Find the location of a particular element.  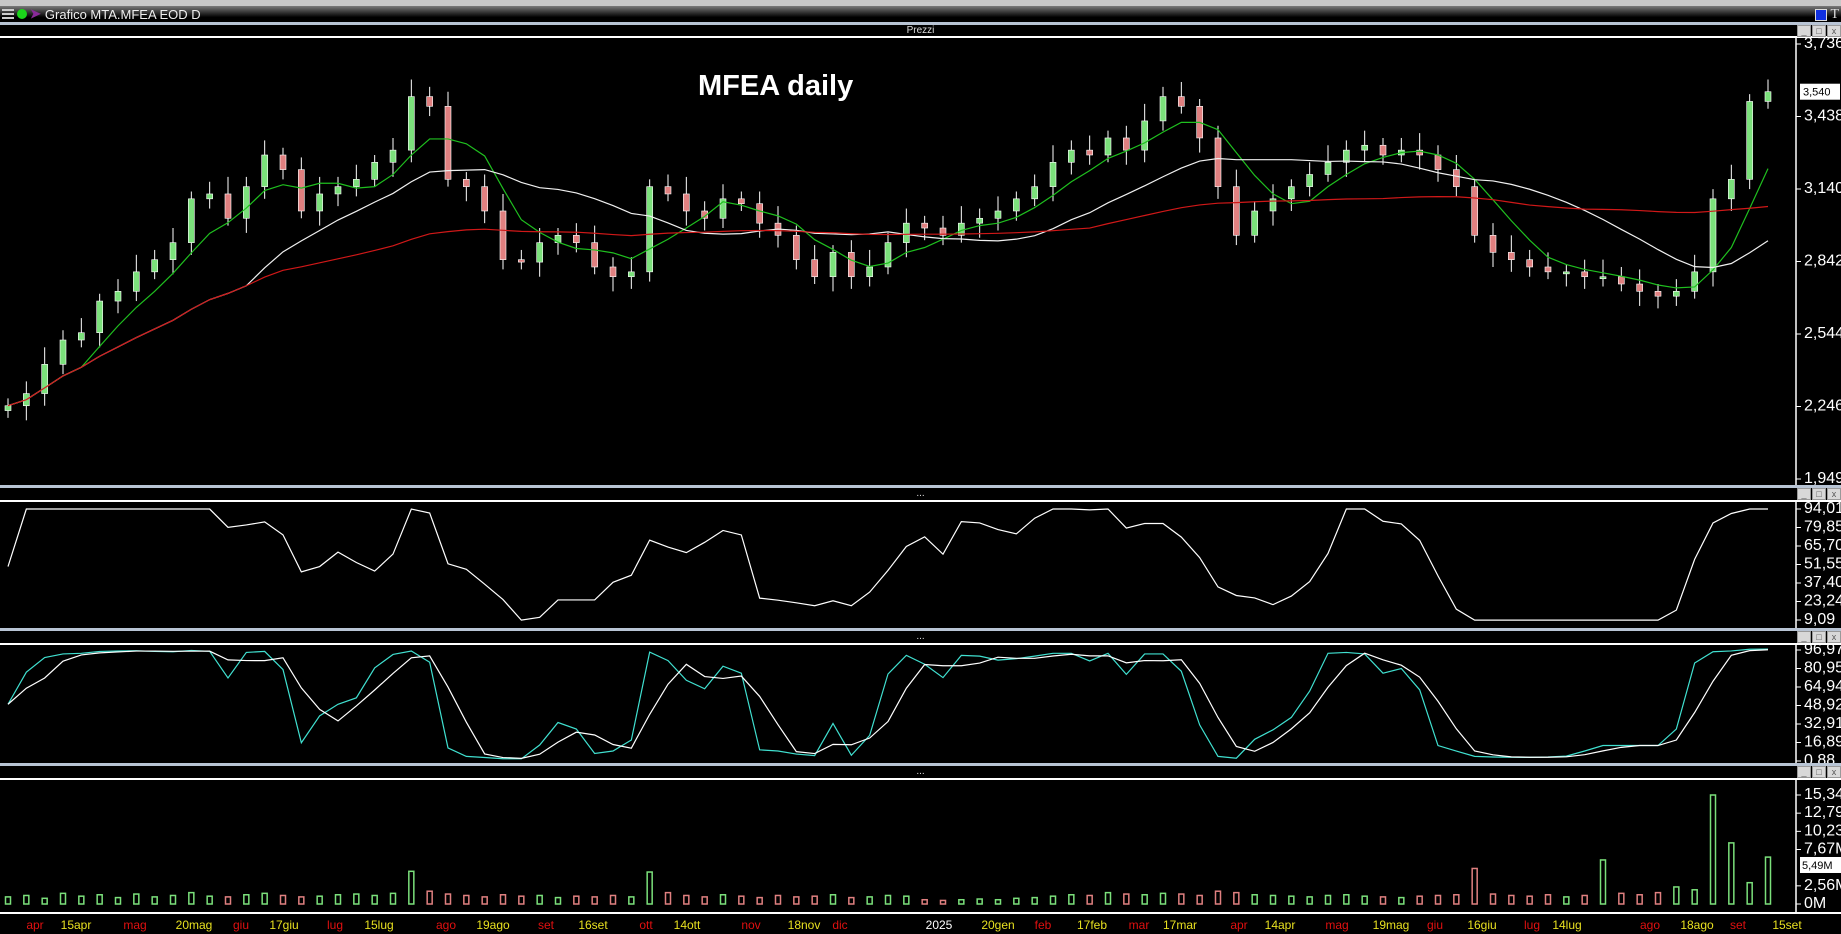

oscillator-chart: 94,01 79,8565,70 51,5537,40 23,249,09 is located at coordinates (920, 564).